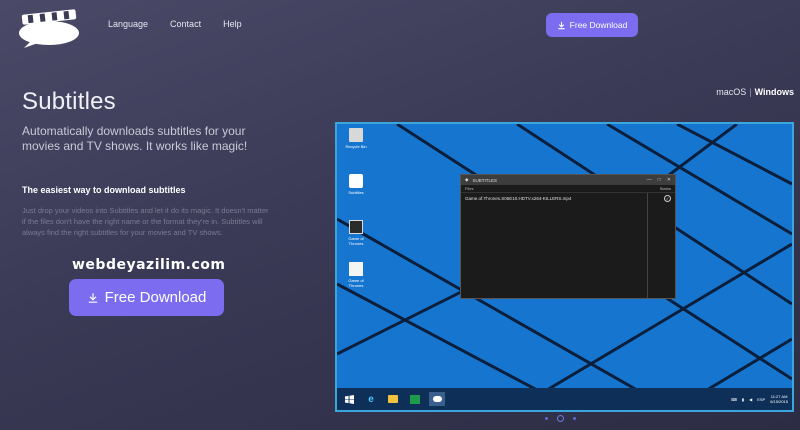 The image size is (800, 430). I want to click on desktop-icon-file: Game of Thrones, so click(356, 275).